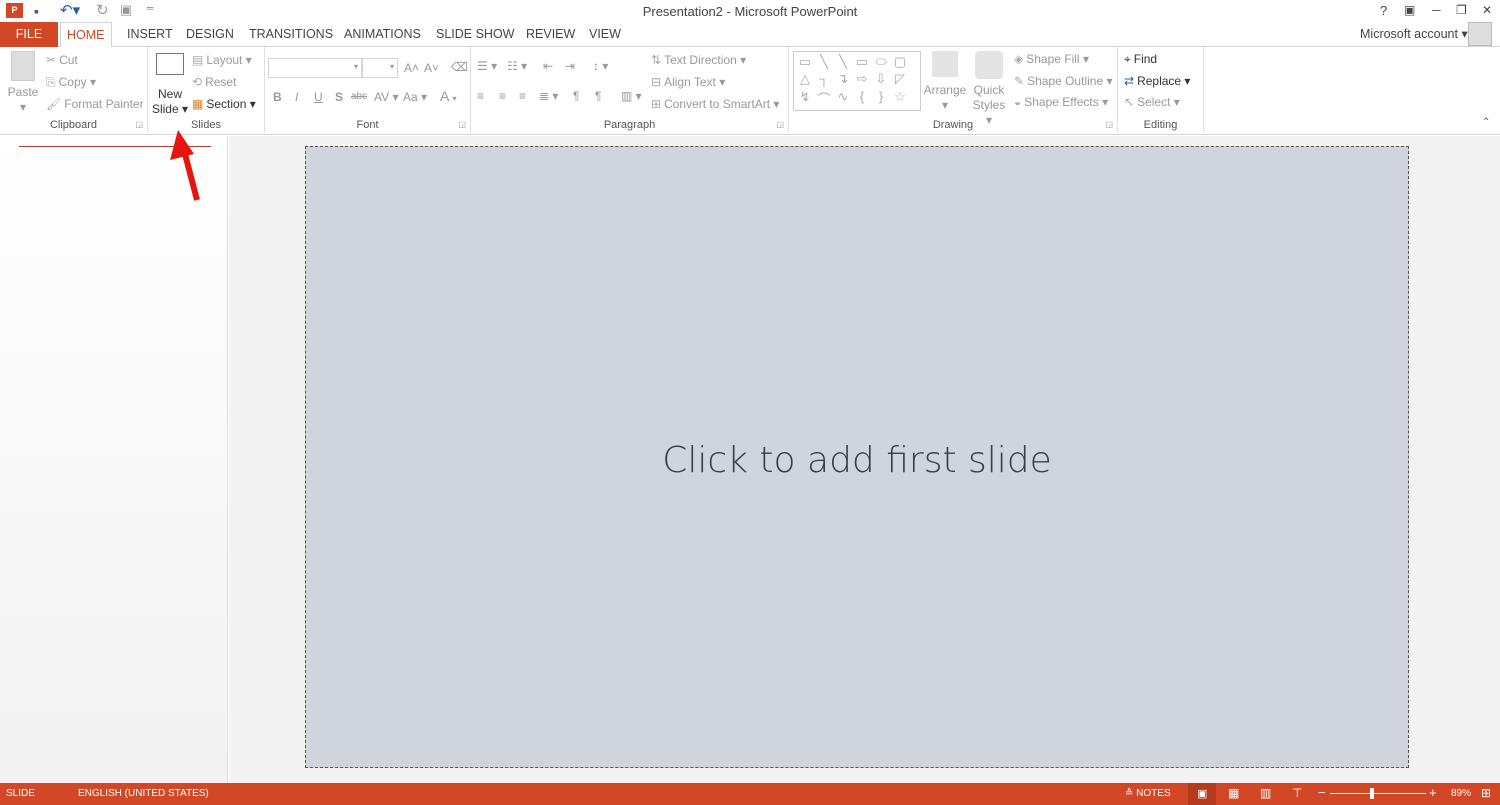 The image size is (1500, 805). Describe the element at coordinates (862, 98) in the screenshot. I see `shape-item: {` at that location.